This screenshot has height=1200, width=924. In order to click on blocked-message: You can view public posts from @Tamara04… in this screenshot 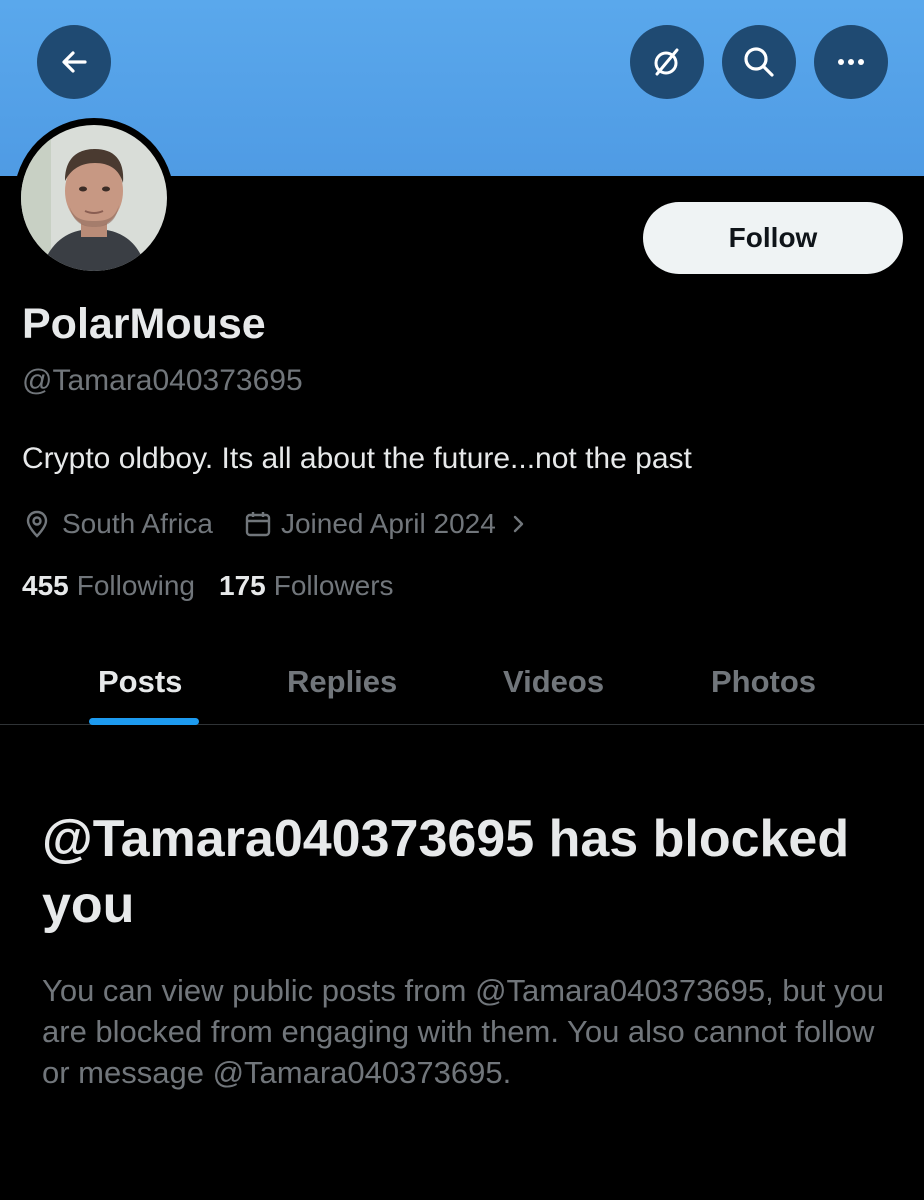, I will do `click(463, 1031)`.